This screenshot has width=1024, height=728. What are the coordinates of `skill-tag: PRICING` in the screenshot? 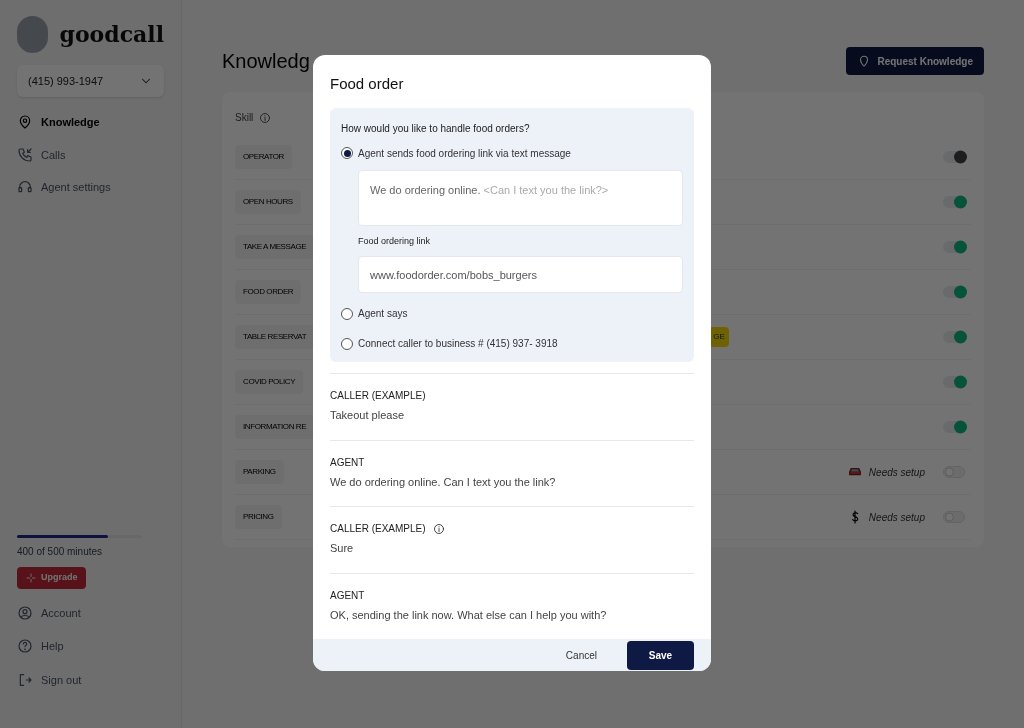 It's located at (258, 517).